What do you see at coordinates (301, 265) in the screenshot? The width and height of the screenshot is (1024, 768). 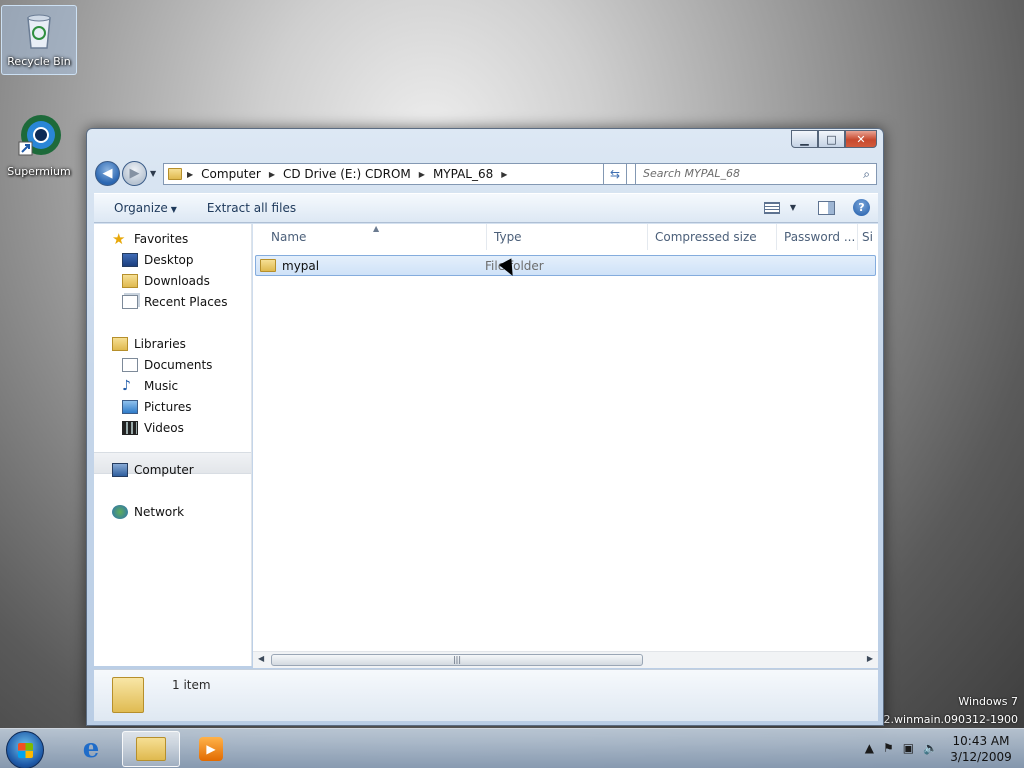 I see `file-name: mypal` at bounding box center [301, 265].